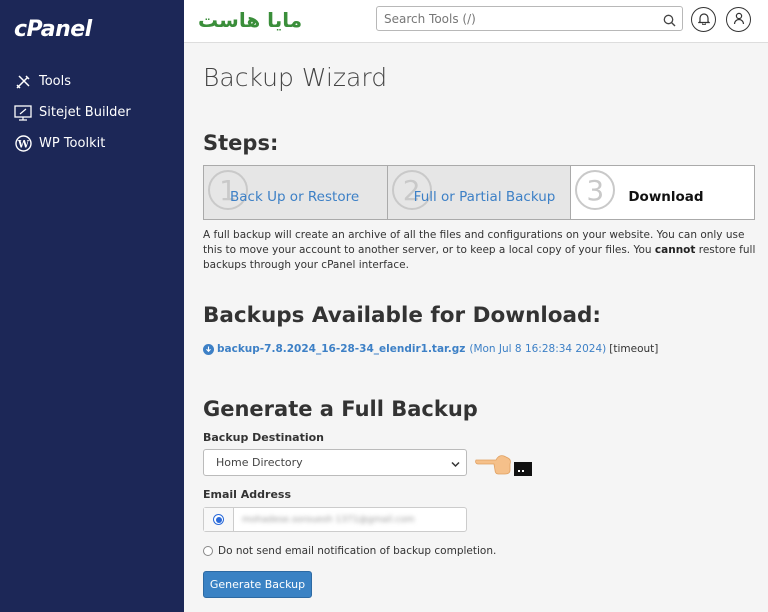 Image resolution: width=768 pixels, height=612 pixels. I want to click on search-icon, so click(669, 21).